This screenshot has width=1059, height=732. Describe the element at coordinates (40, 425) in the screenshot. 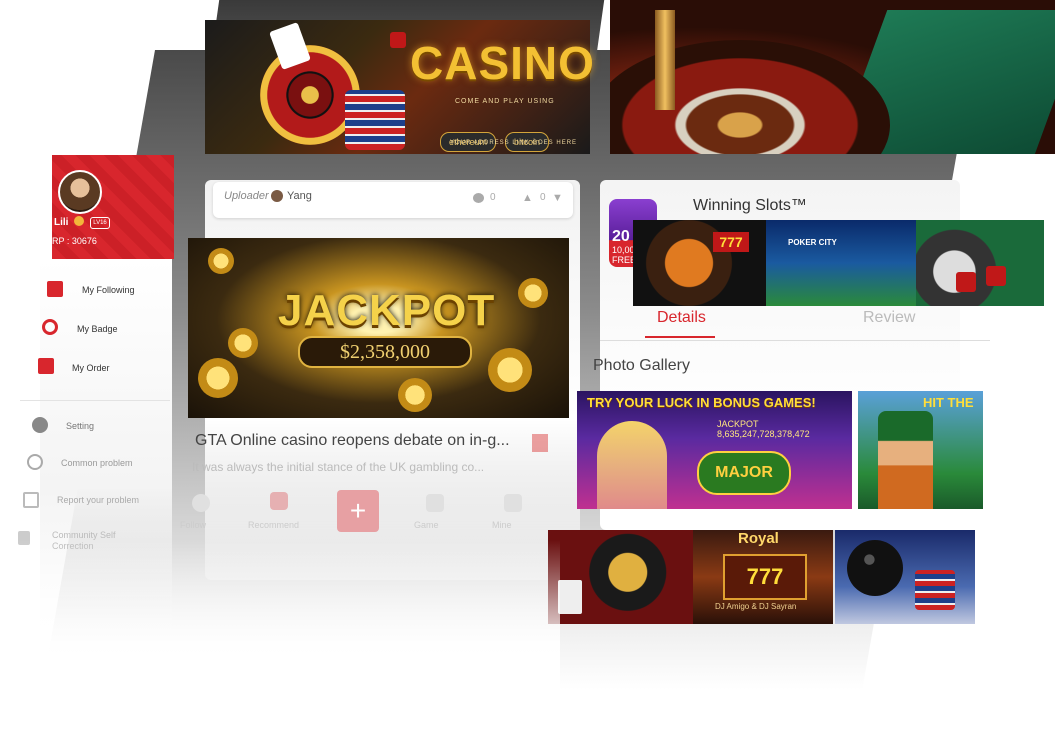

I see `gear-icon` at that location.